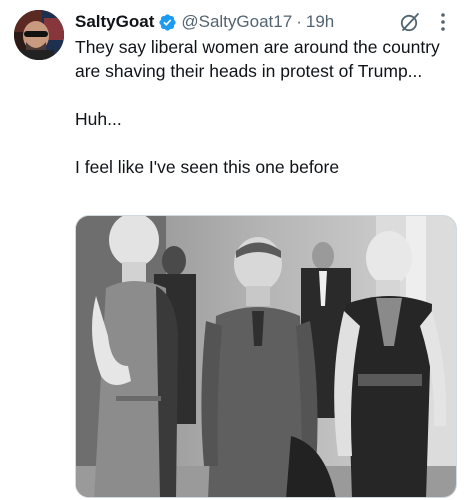 Image resolution: width=471 pixels, height=500 pixels. What do you see at coordinates (443, 22) in the screenshot?
I see `more-options-icon` at bounding box center [443, 22].